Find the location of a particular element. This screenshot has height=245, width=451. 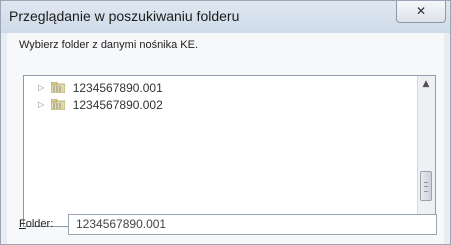

scroll-up-button: ▲ is located at coordinates (426, 84).